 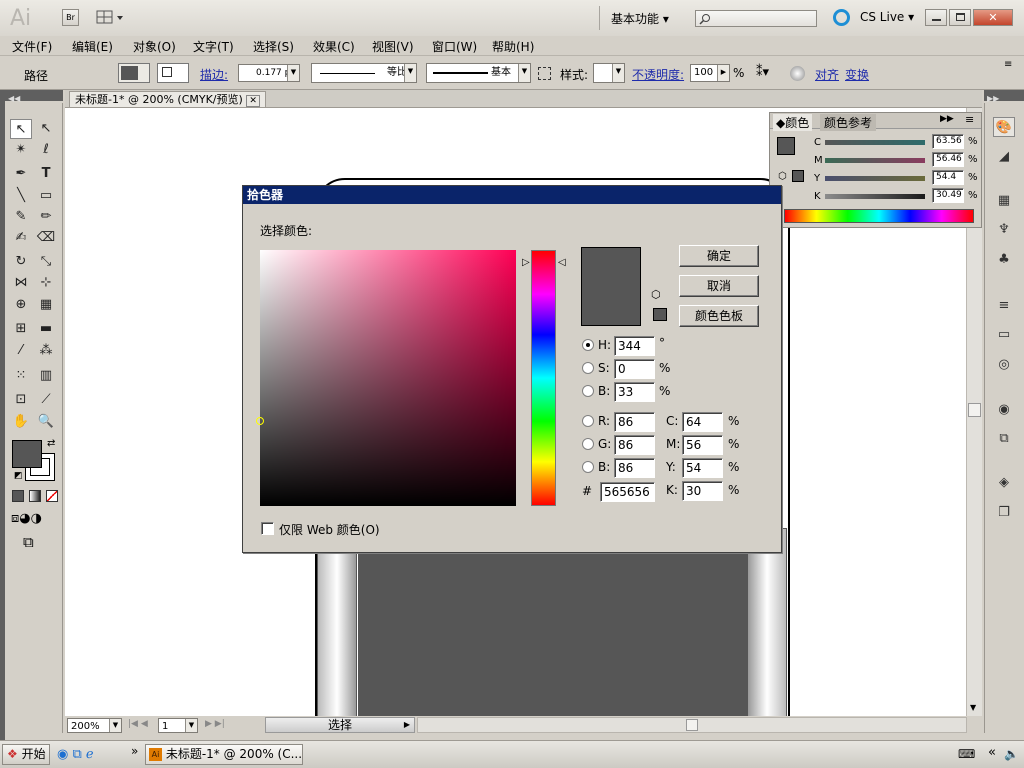 What do you see at coordinates (18, 476) in the screenshot?
I see `default-colors-icon: ◩` at bounding box center [18, 476].